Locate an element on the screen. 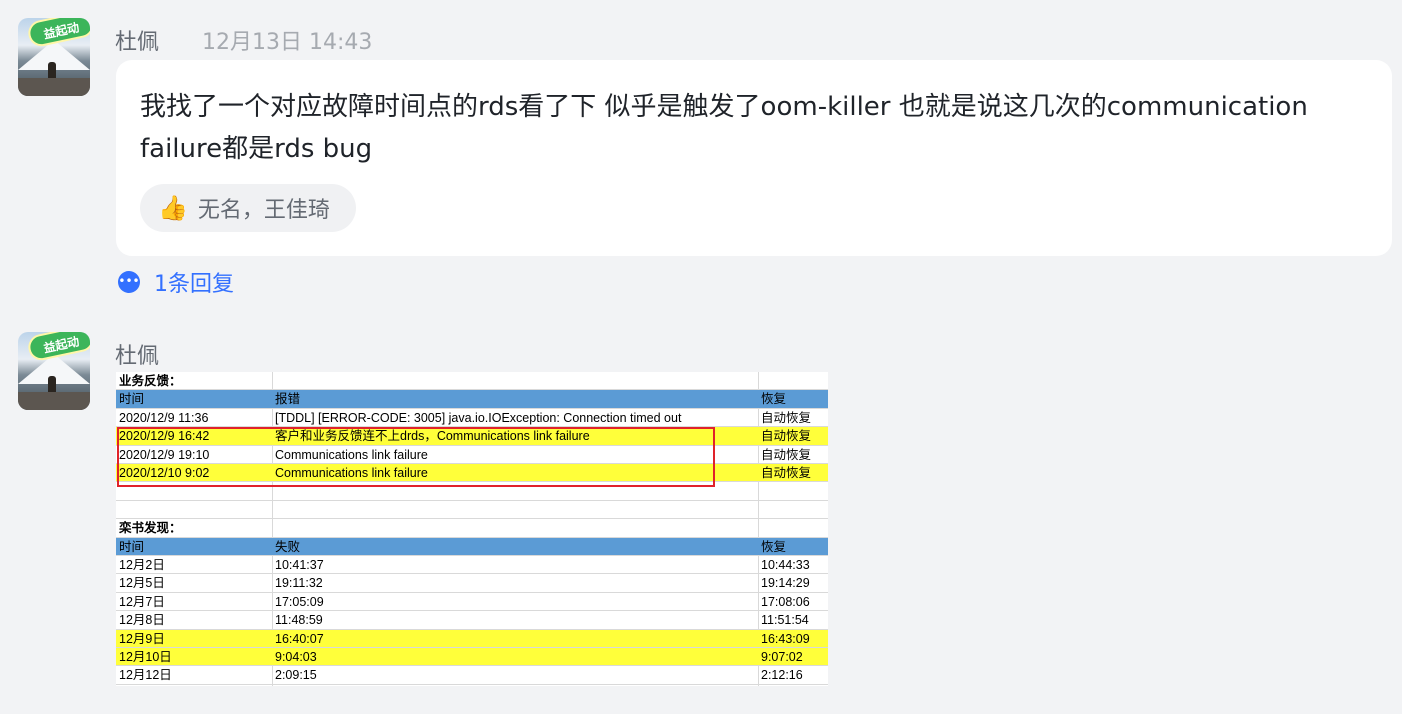 The width and height of the screenshot is (1402, 714). reaction-chip: 👍 无名，王佳琦 is located at coordinates (248, 208).